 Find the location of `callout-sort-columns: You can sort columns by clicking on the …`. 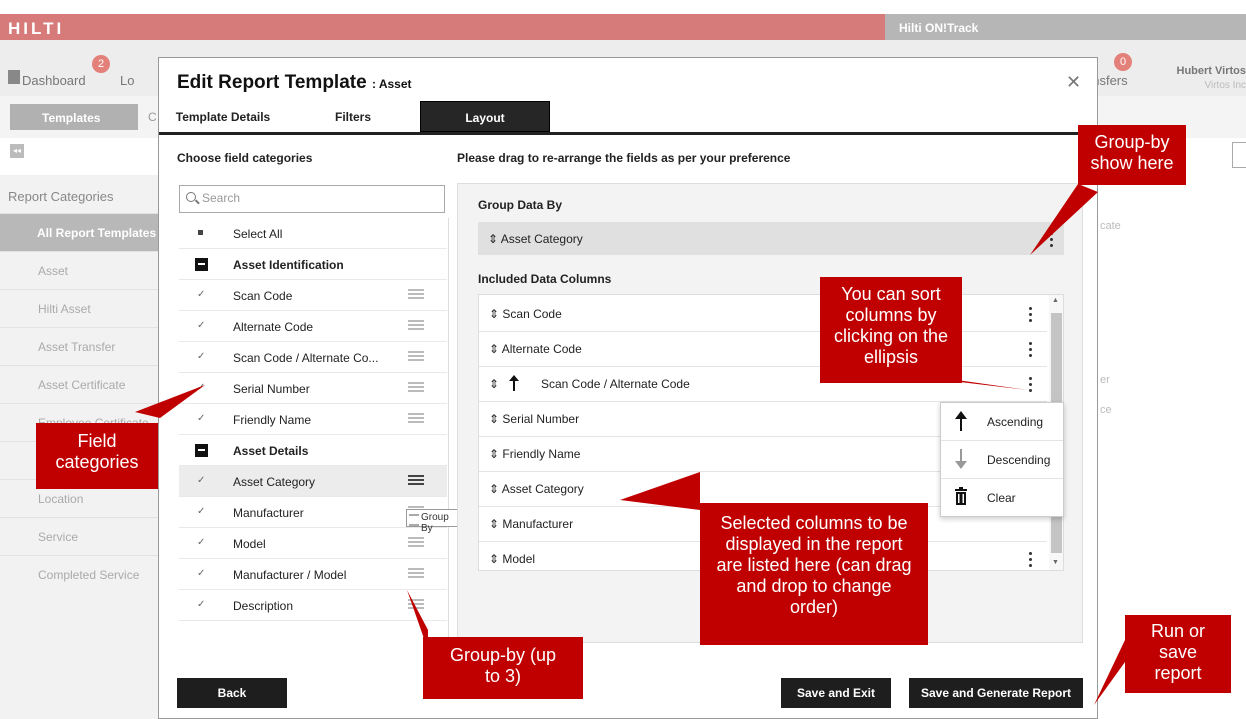

callout-sort-columns: You can sort columns by clicking on the … is located at coordinates (891, 330).